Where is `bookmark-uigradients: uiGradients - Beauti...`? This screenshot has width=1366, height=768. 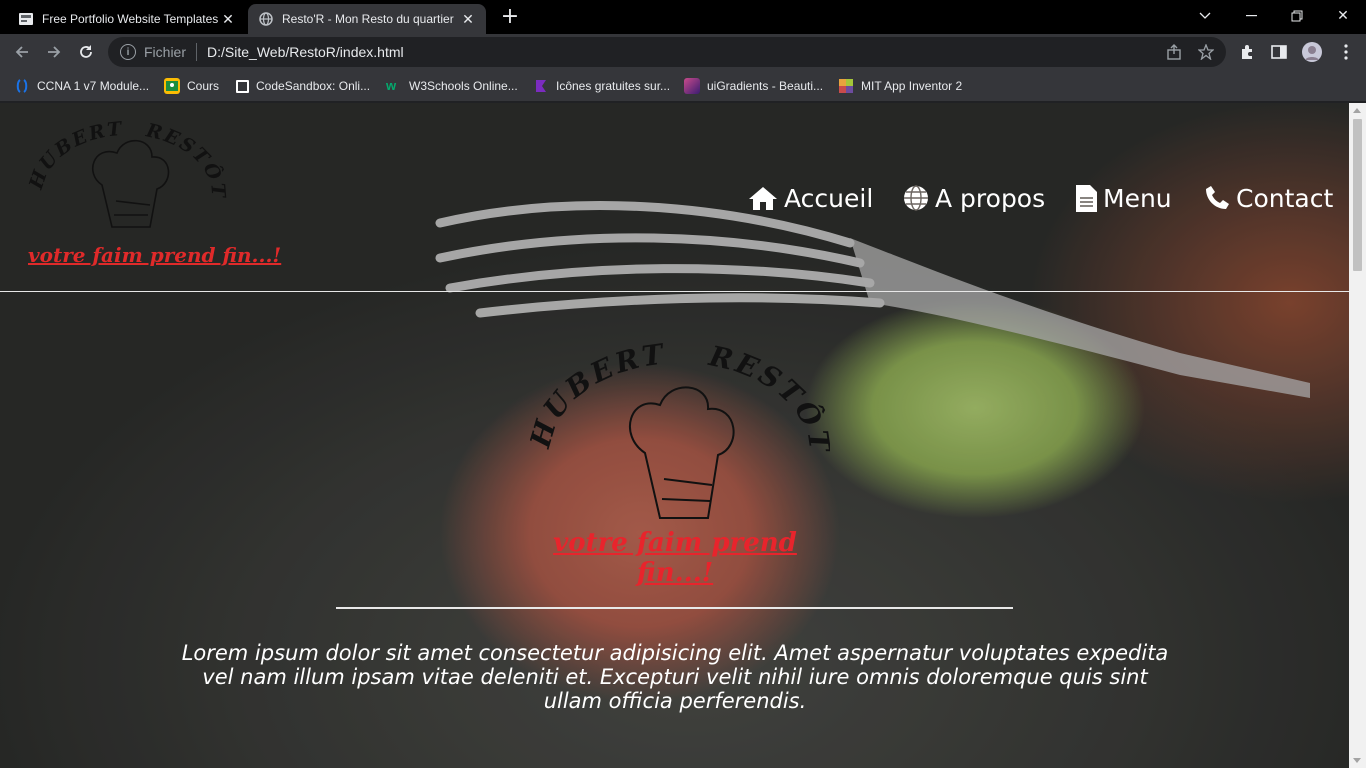 bookmark-uigradients: uiGradients - Beauti... is located at coordinates (753, 86).